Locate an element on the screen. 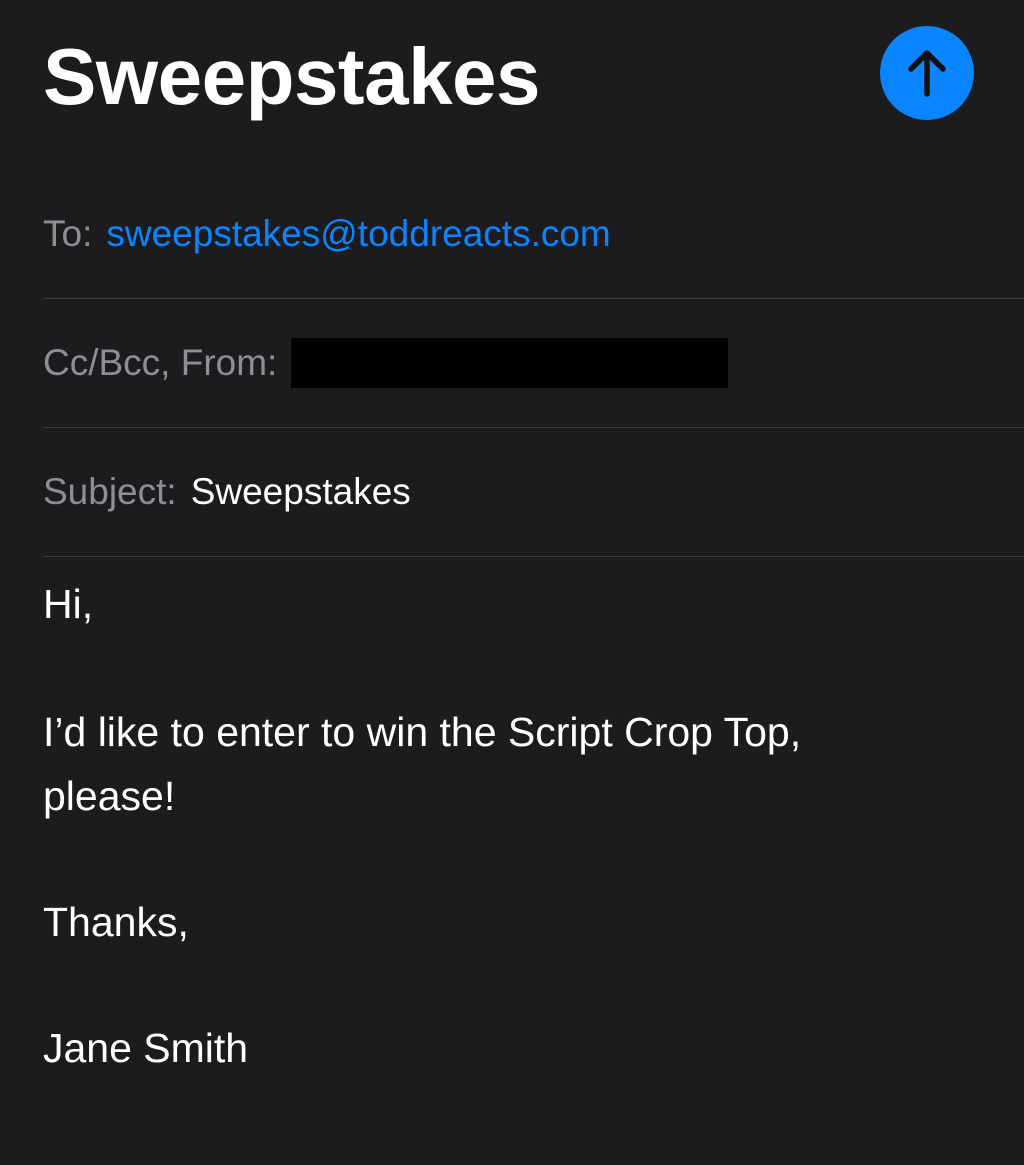 Image resolution: width=1024 pixels, height=1165 pixels. body-message-line-2: please! is located at coordinates (109, 796).